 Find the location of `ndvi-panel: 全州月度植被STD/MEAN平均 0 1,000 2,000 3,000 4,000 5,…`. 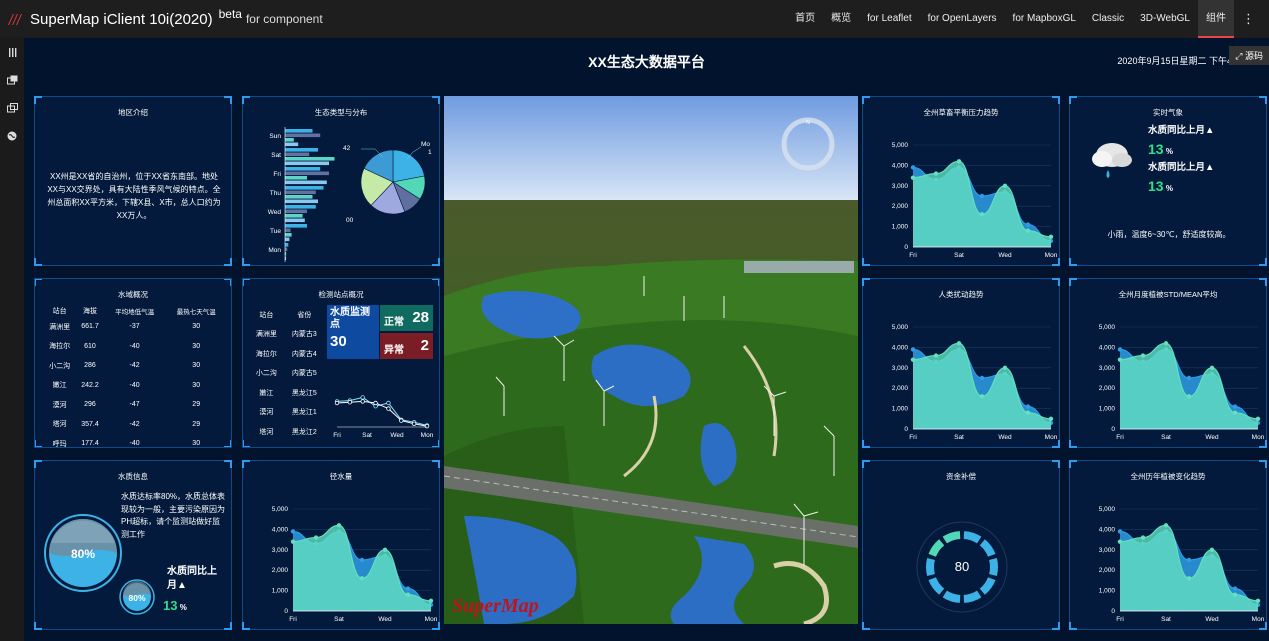

ndvi-panel: 全州月度植被STD/MEAN平均 0 1,000 2,000 3,000 4,000 5,… is located at coordinates (1168, 363).